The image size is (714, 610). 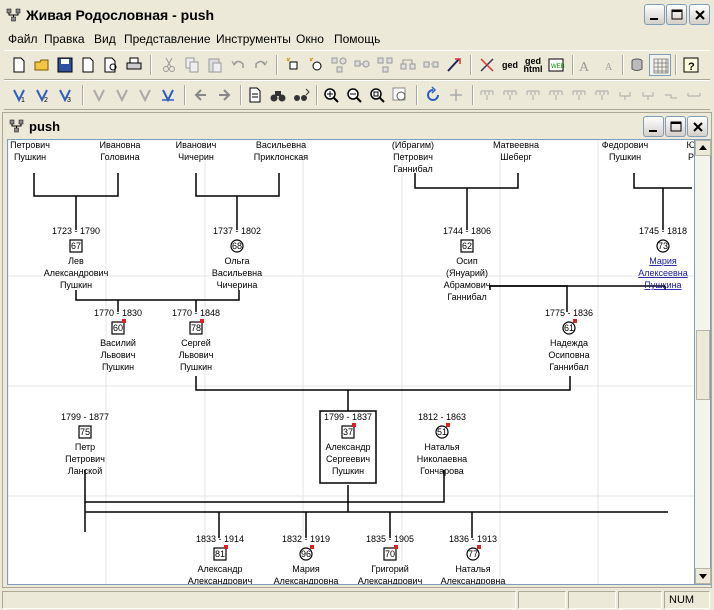 What do you see at coordinates (85, 447) in the screenshot?
I see `person-name-text: Петр` at bounding box center [85, 447].